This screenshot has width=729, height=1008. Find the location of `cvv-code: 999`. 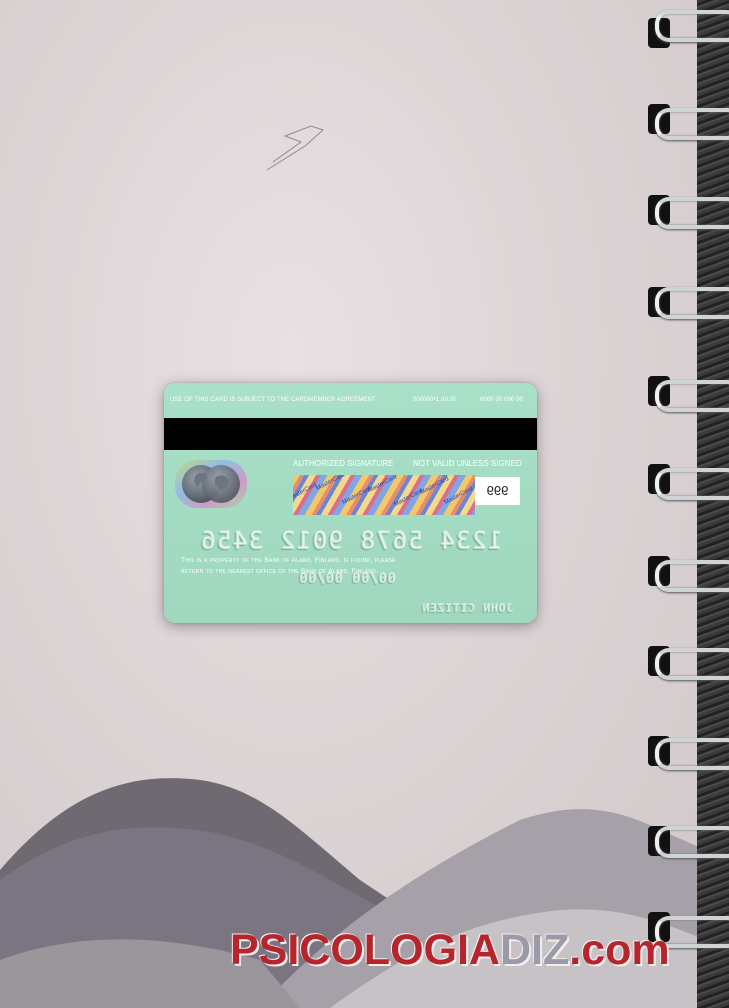

cvv-code: 999 is located at coordinates (497, 490).